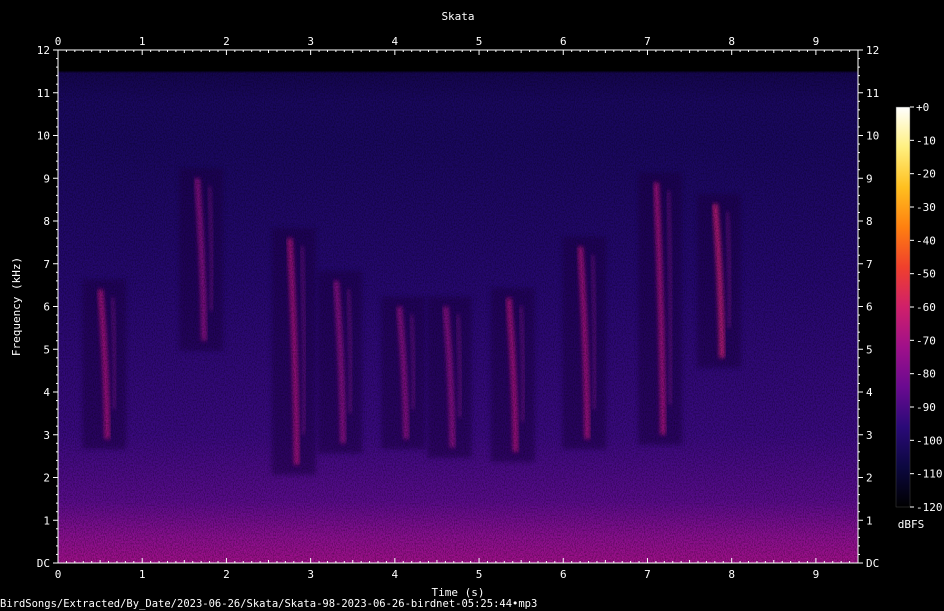 This screenshot has height=611, width=944. I want to click on y-tick-label-right: 5, so click(869, 349).